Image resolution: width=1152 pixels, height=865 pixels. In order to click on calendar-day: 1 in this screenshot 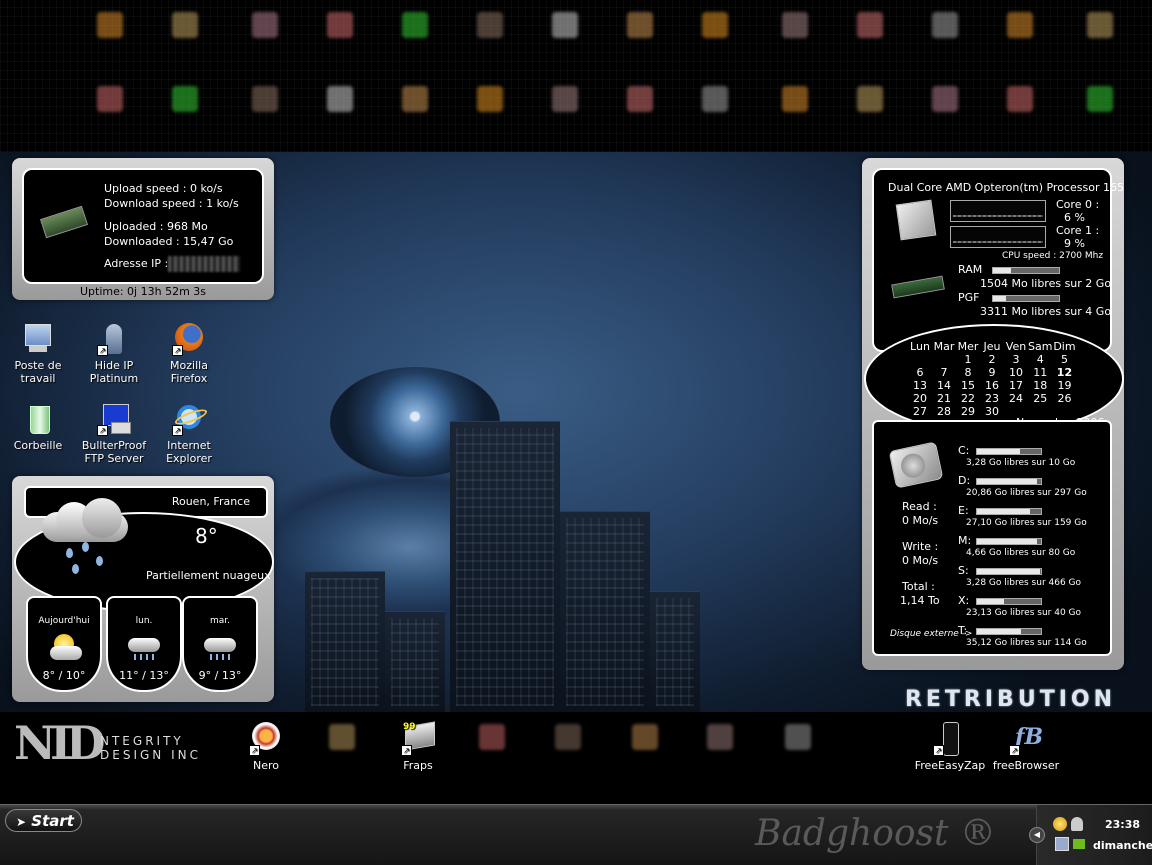, I will do `click(968, 359)`.